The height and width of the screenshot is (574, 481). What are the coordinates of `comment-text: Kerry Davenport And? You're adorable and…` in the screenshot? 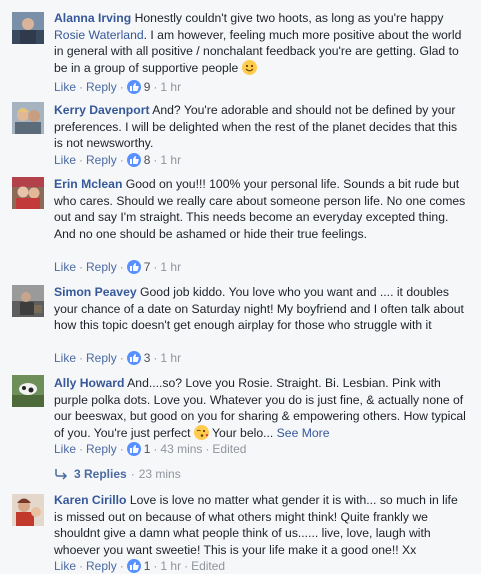 It's located at (261, 127).